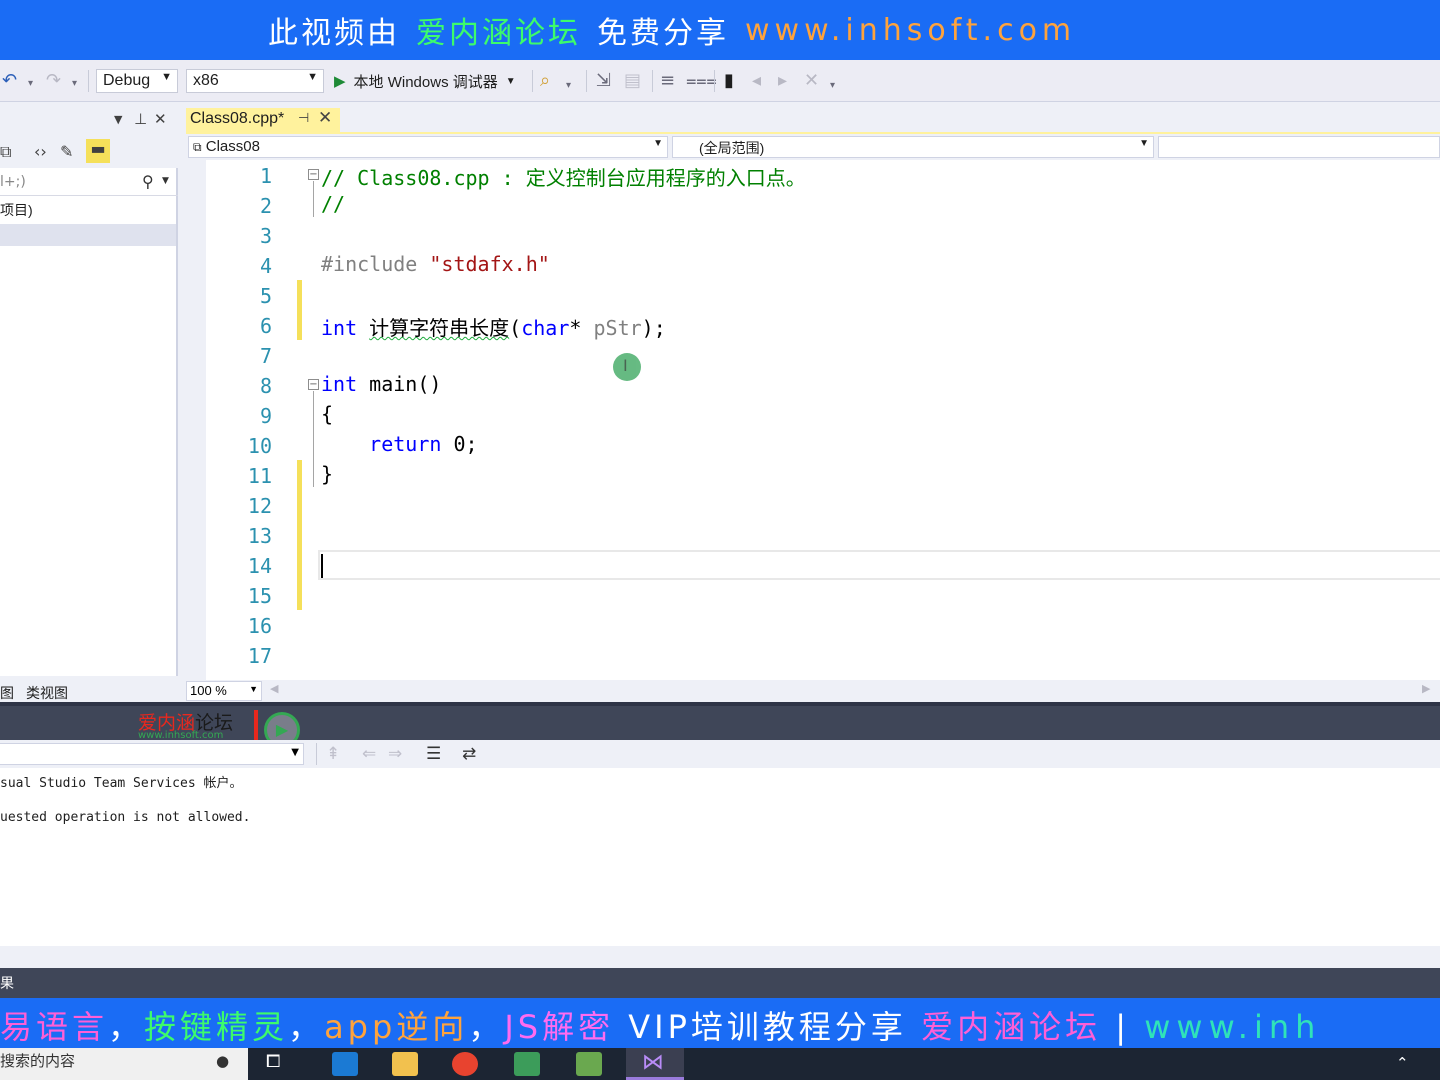  What do you see at coordinates (701, 81) in the screenshot?
I see `uncomment-lines-icon: ⩶` at bounding box center [701, 81].